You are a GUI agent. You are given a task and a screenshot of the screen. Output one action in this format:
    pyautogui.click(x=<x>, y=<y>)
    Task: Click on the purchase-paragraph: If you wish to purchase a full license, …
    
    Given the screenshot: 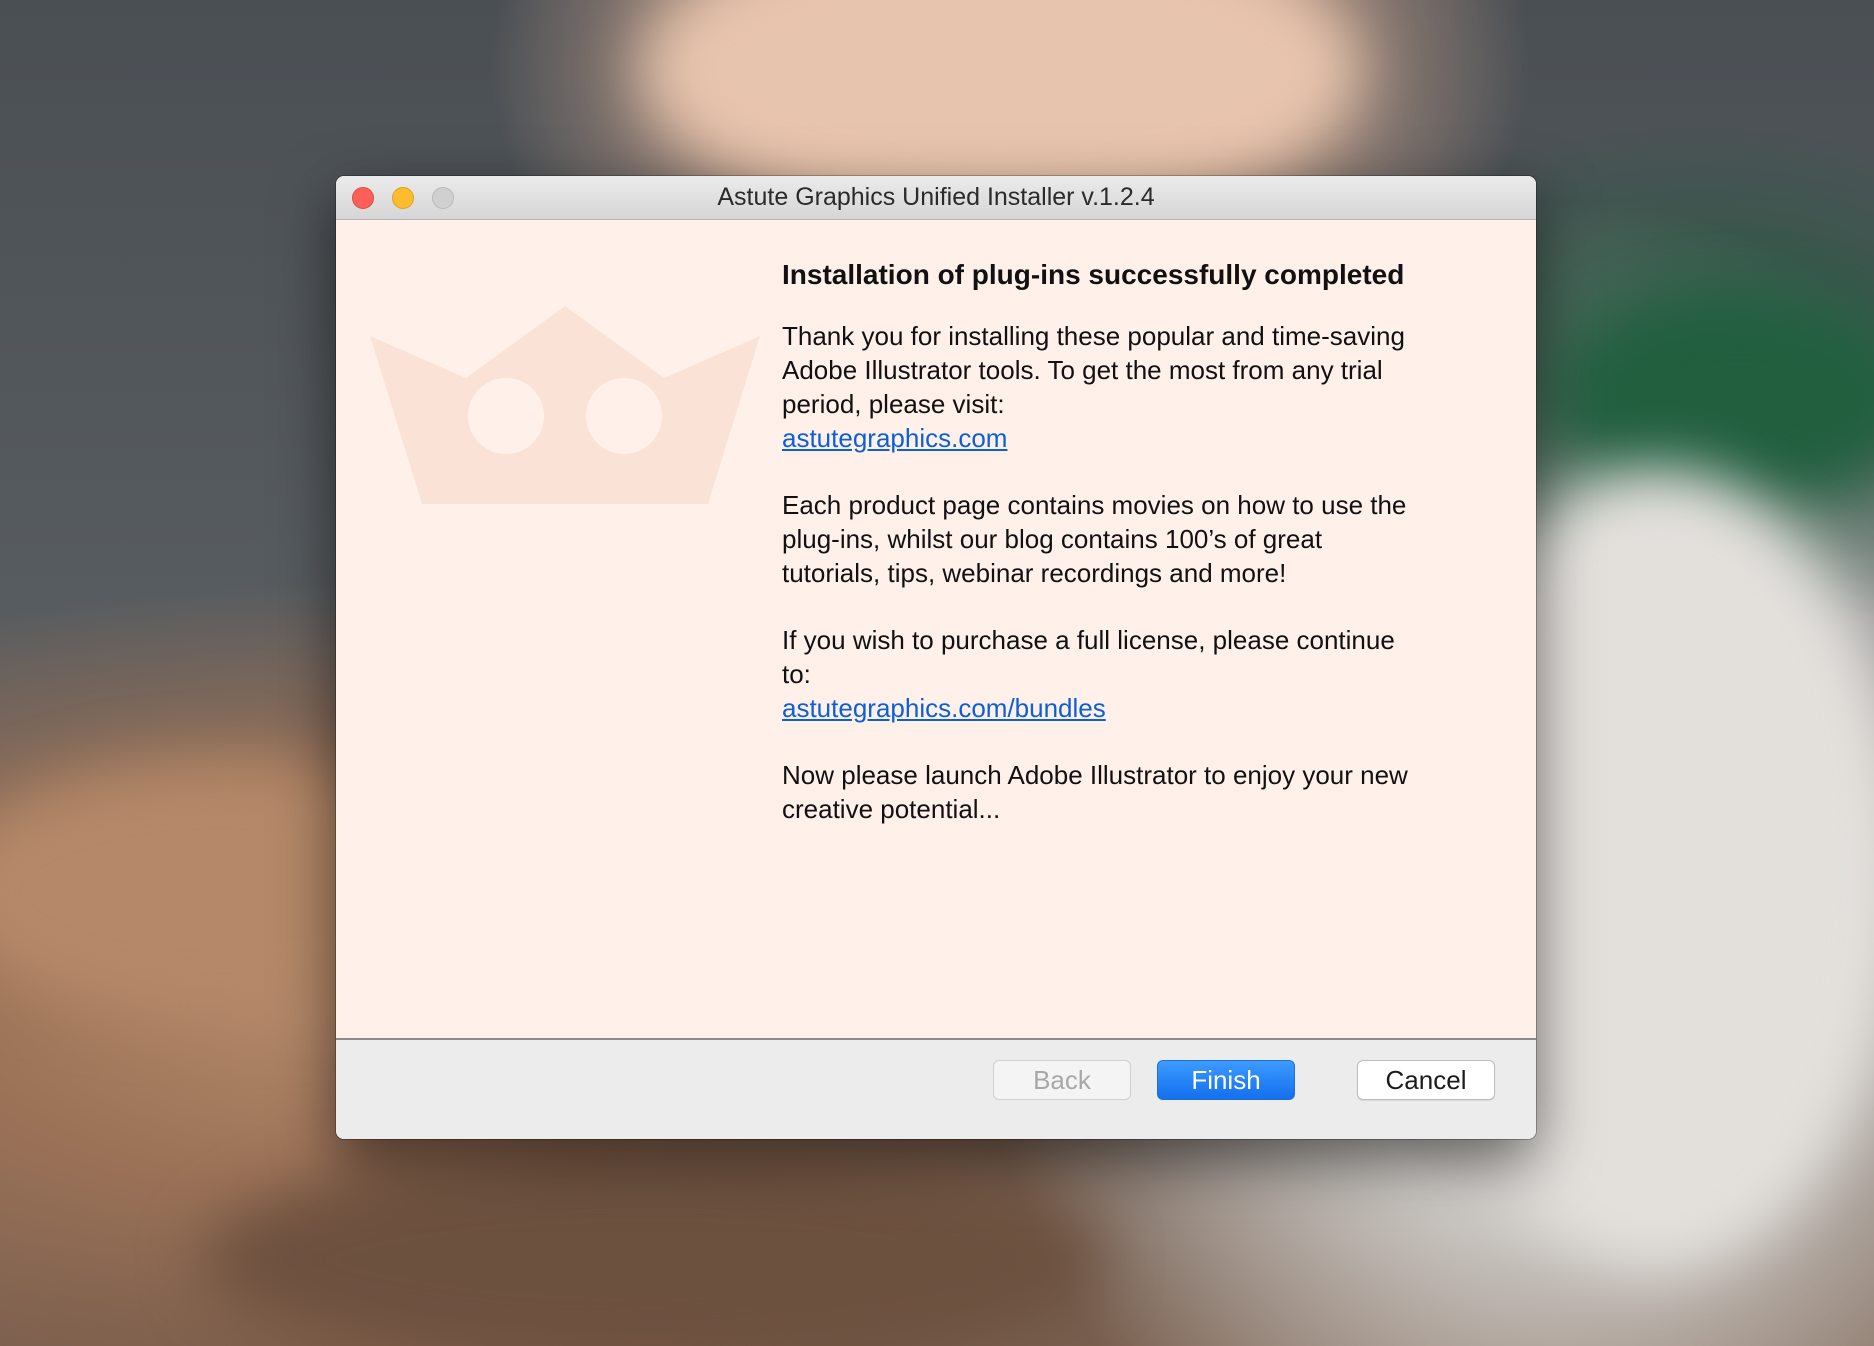 What is the action you would take?
    pyautogui.click(x=1102, y=674)
    